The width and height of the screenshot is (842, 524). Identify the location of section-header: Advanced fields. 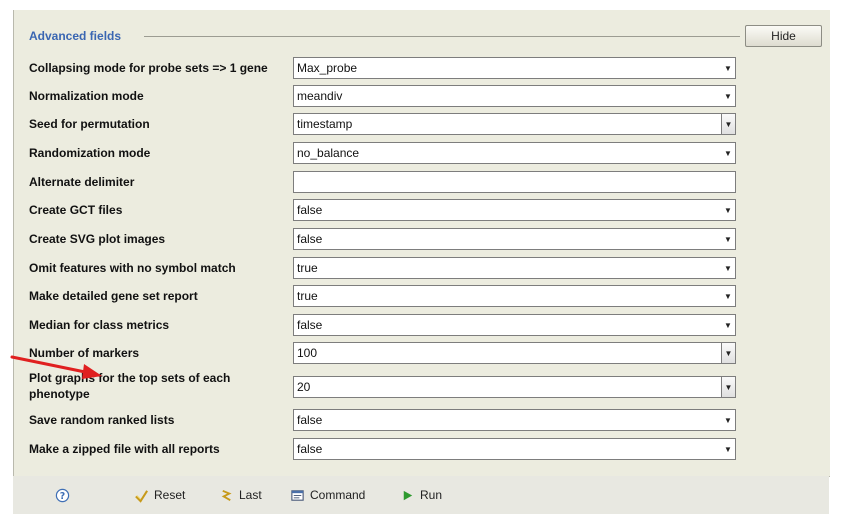
(384, 36).